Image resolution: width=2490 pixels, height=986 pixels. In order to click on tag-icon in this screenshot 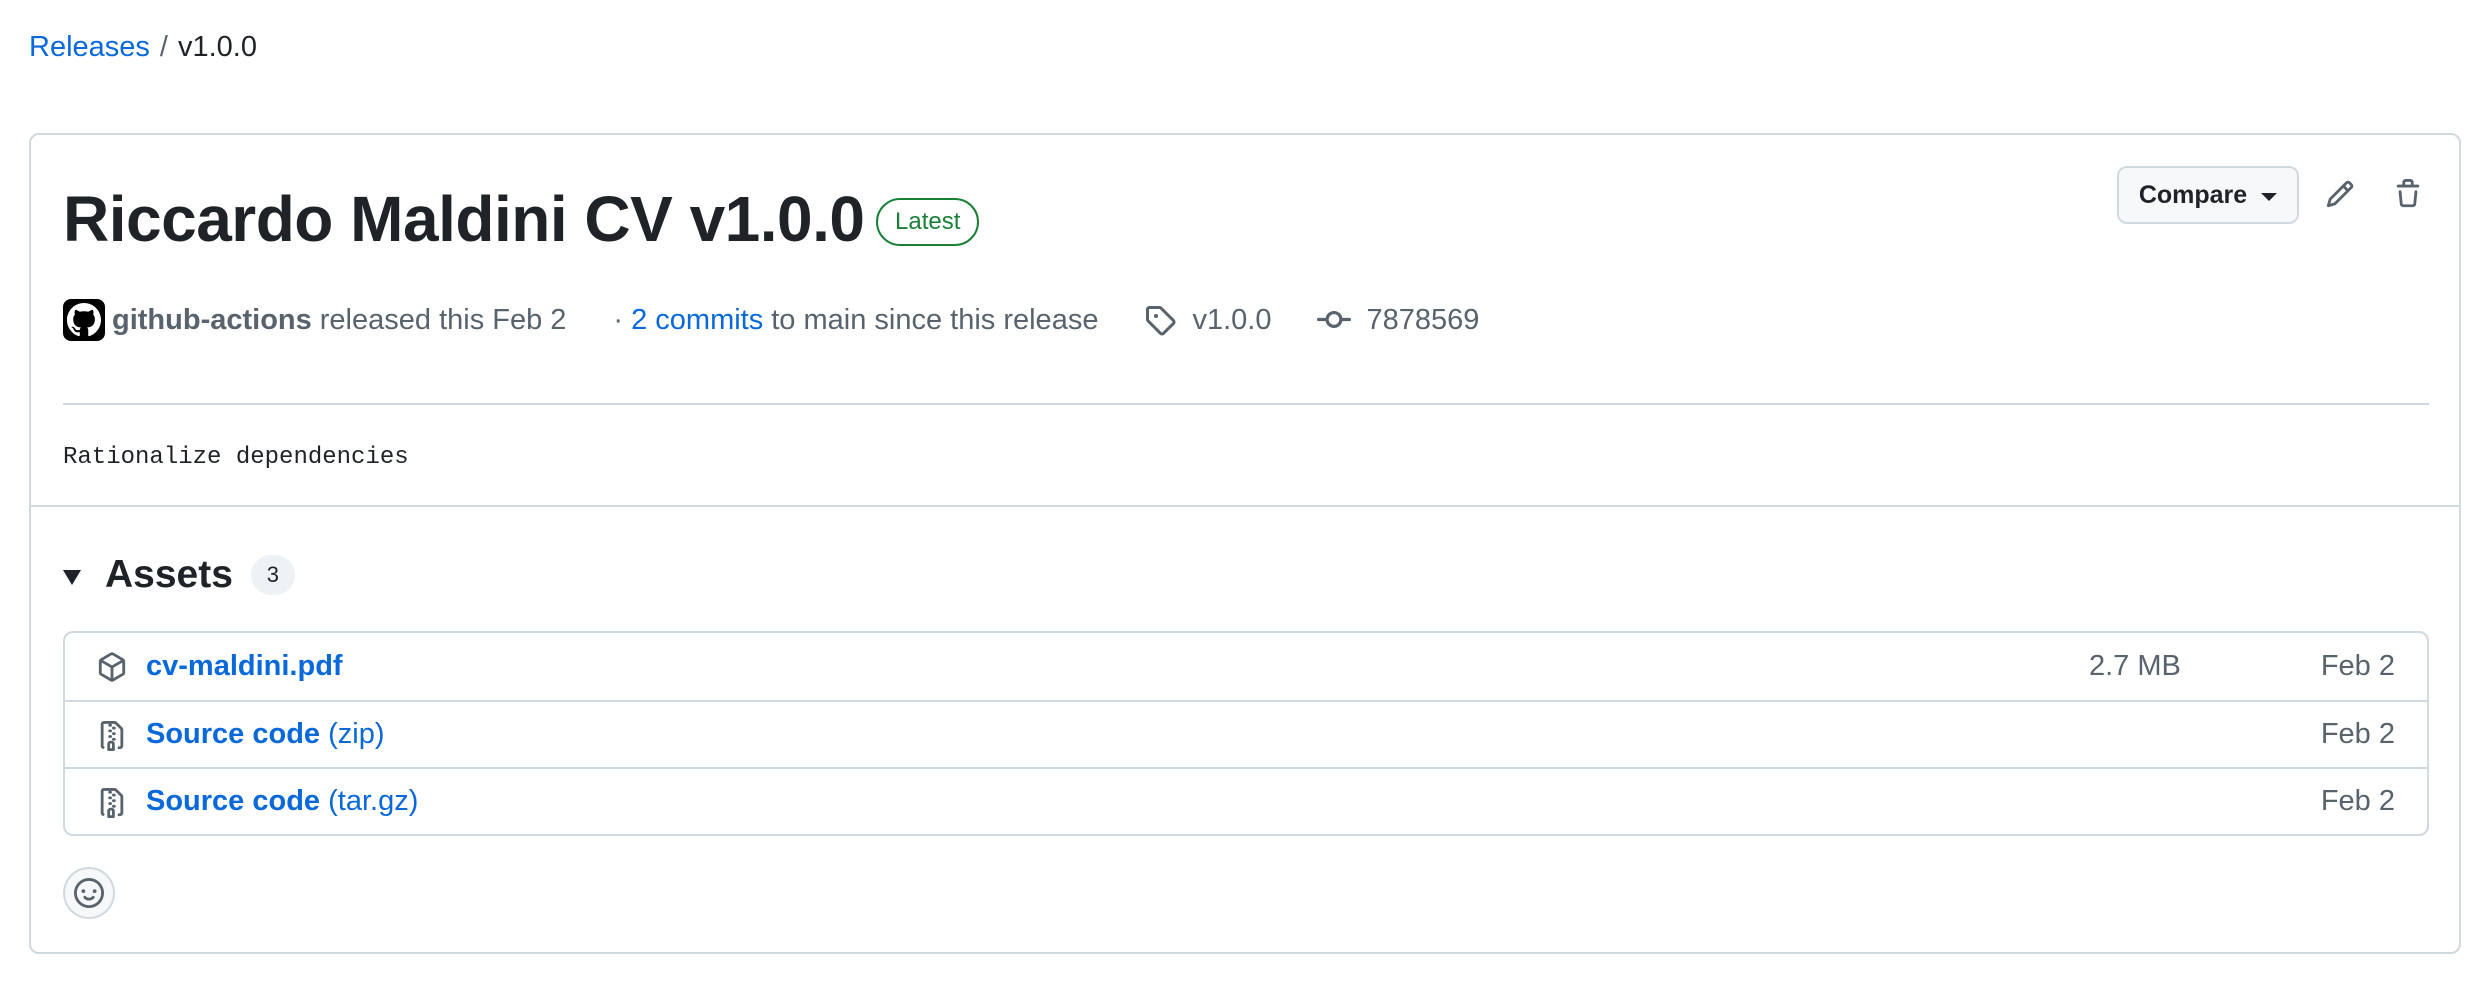, I will do `click(1161, 321)`.